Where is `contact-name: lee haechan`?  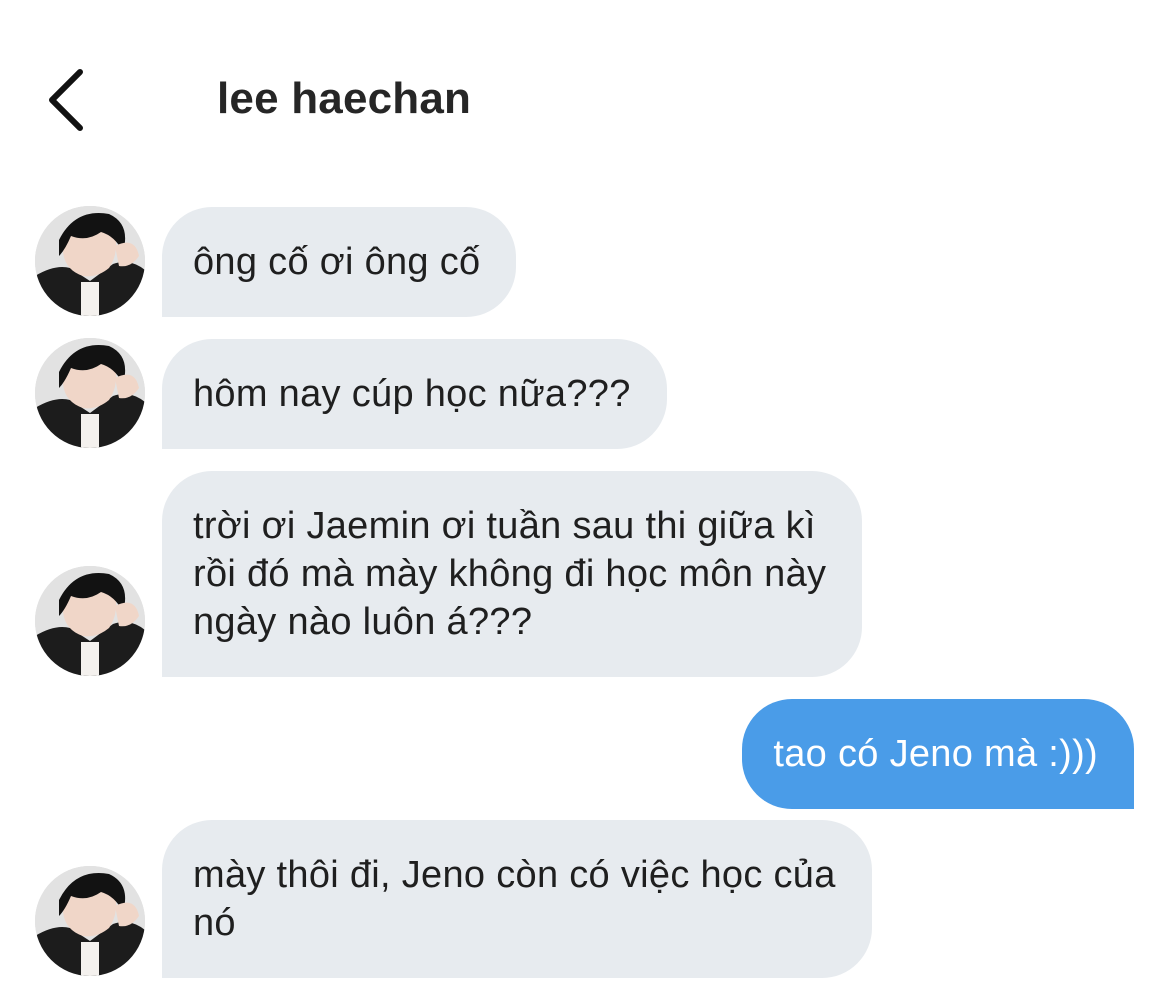
contact-name: lee haechan is located at coordinates (344, 99).